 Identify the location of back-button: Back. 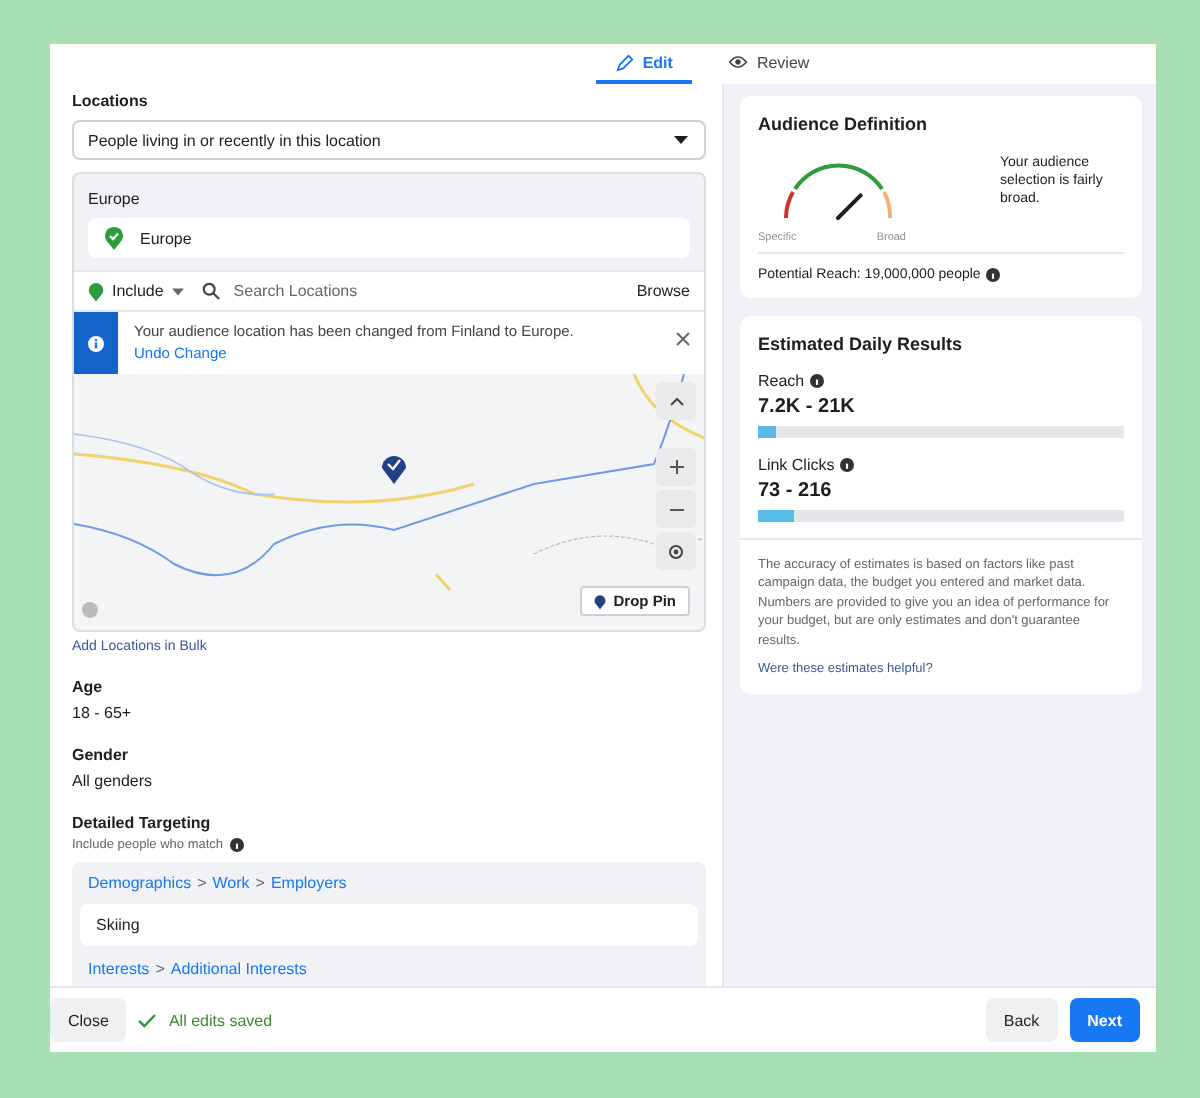
(1021, 1020).